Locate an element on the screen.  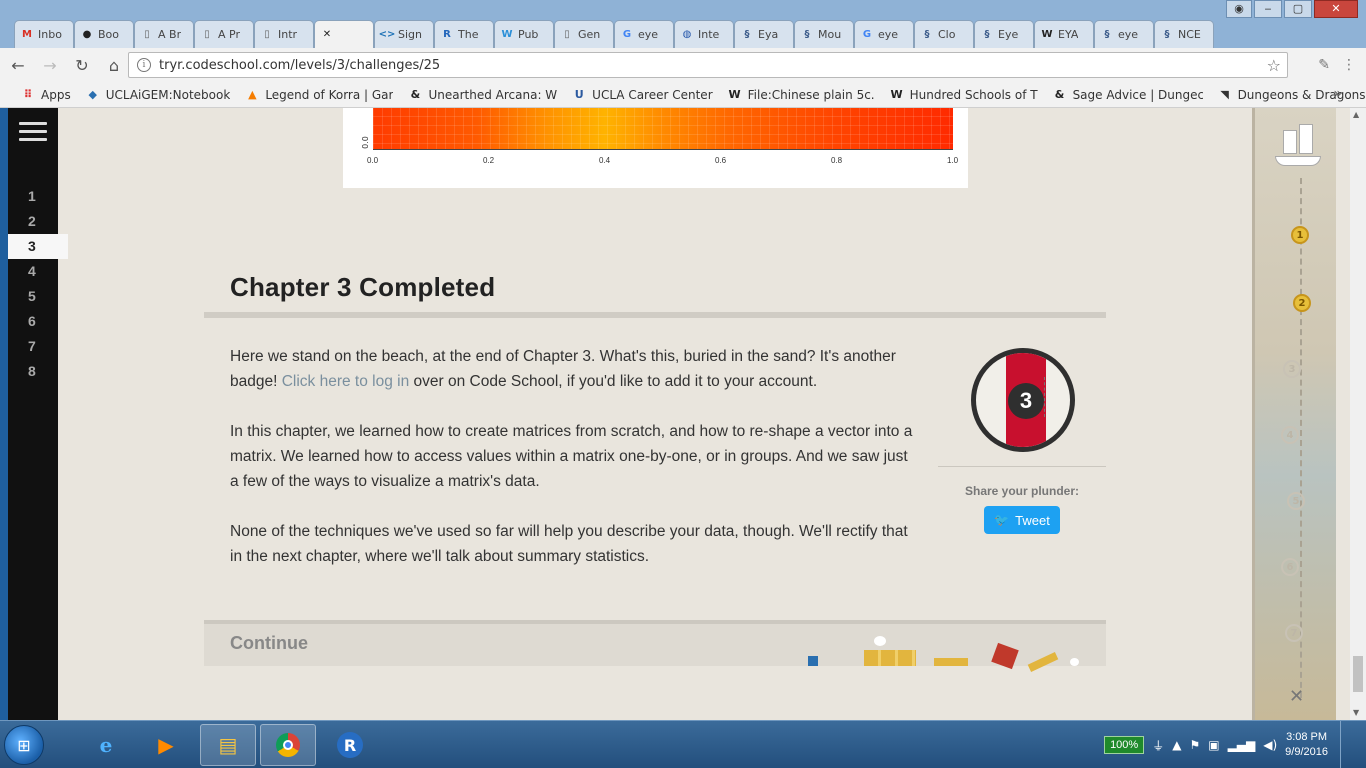
browser-tab: § Eye is located at coordinates (1004, 34).